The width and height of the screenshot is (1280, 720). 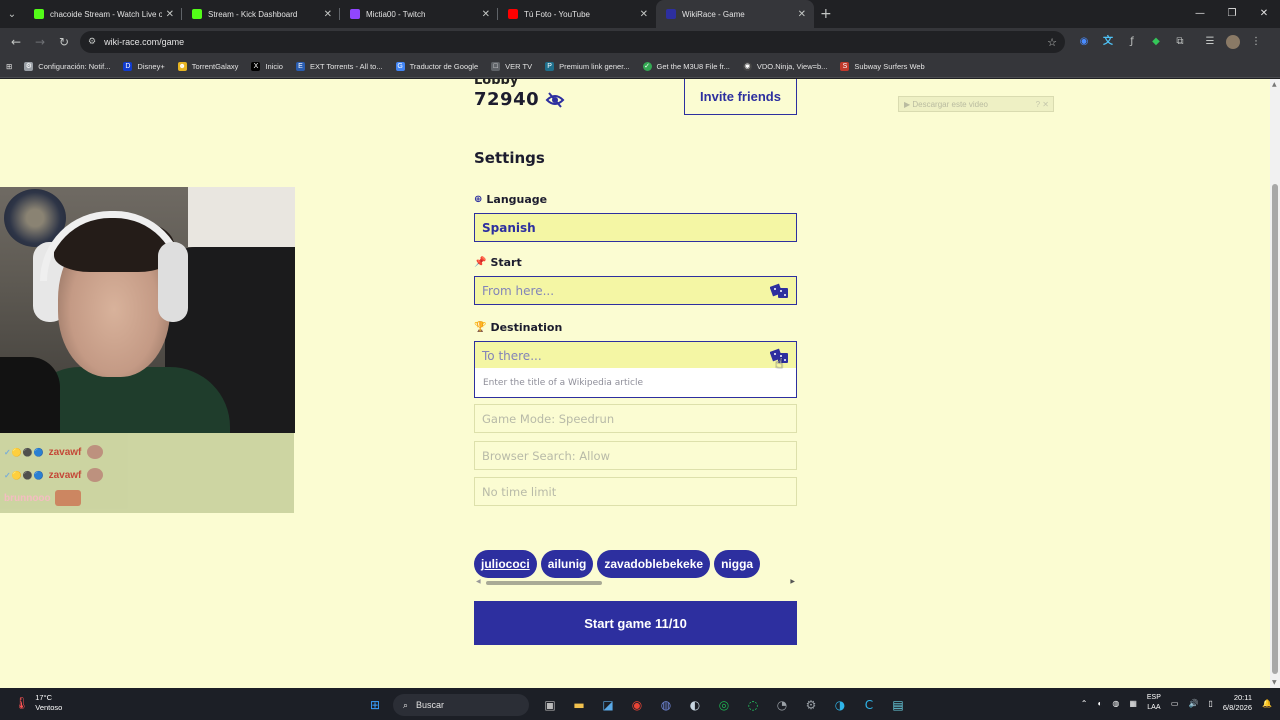 I want to click on battery-icon: ▯, so click(x=1210, y=703).